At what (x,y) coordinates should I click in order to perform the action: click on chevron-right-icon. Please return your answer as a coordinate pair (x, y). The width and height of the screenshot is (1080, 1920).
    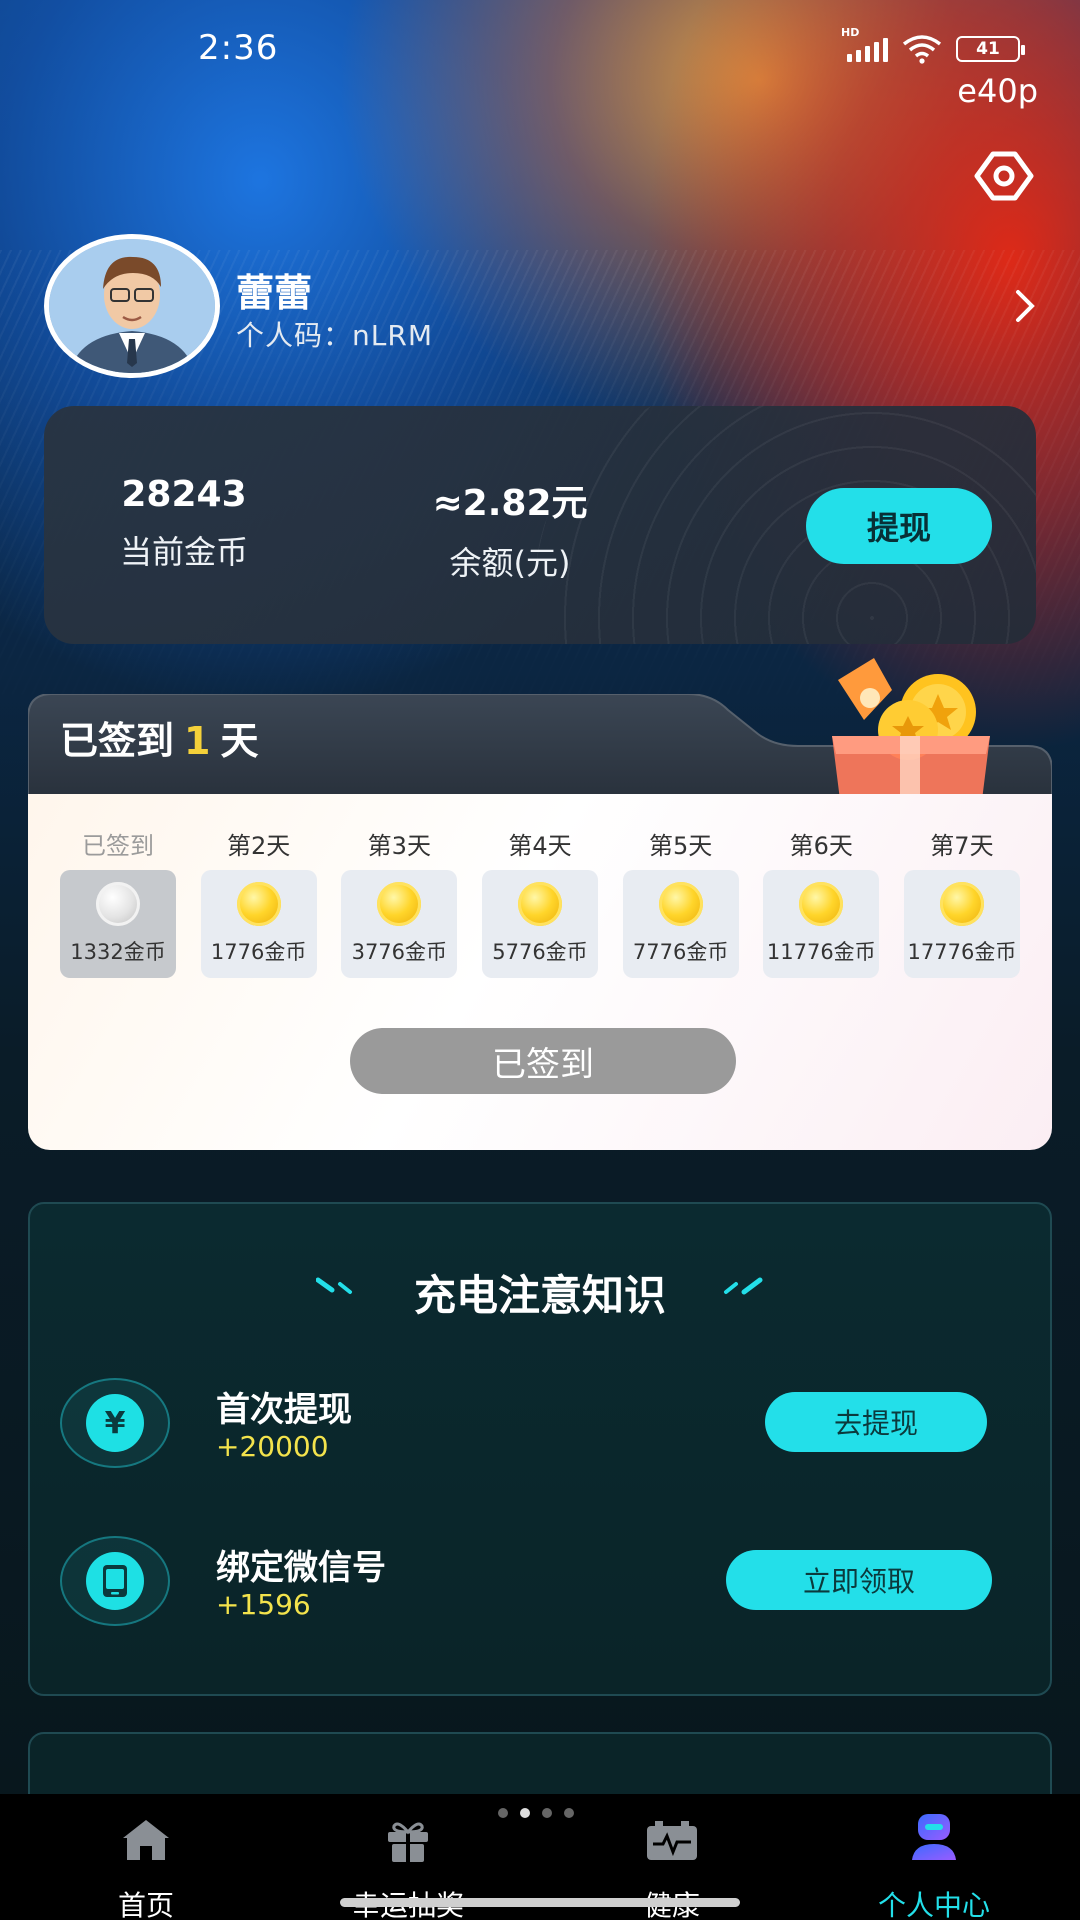
    Looking at the image, I should click on (1025, 306).